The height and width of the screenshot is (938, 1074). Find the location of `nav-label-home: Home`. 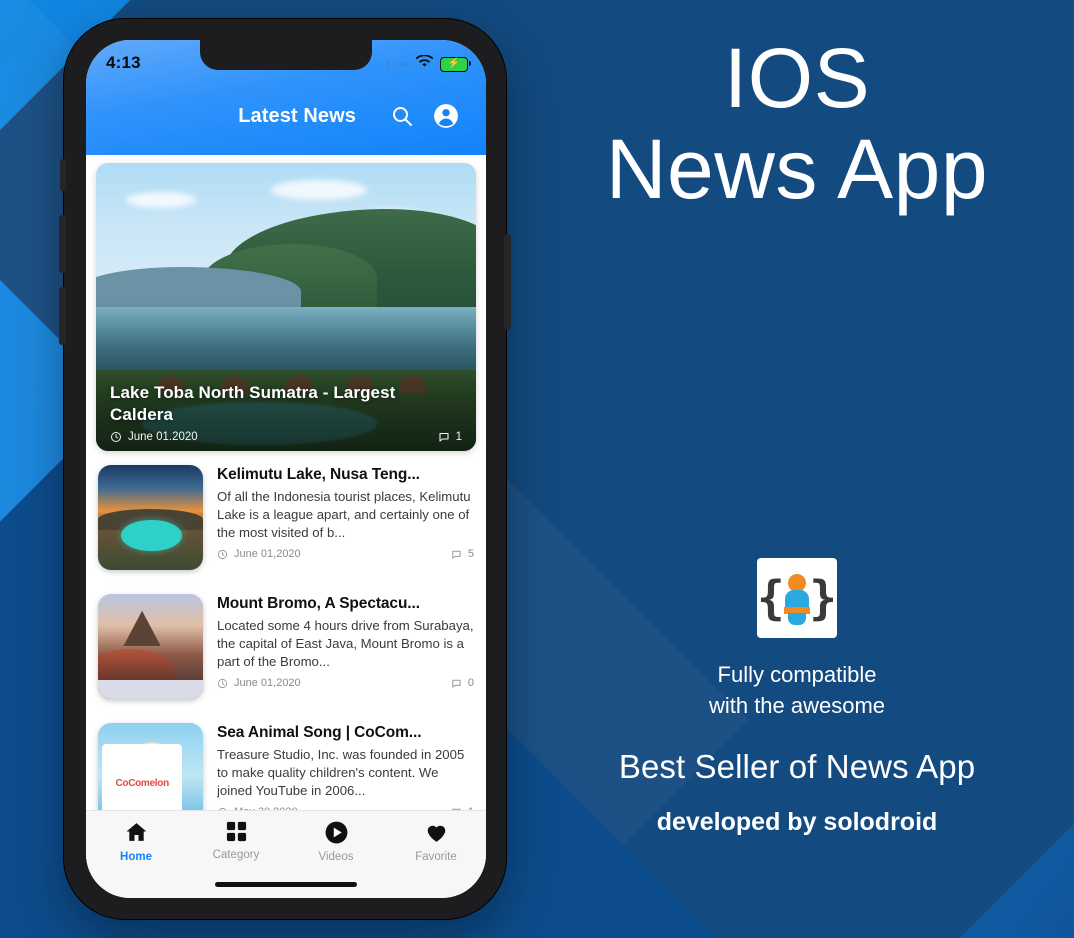

nav-label-home: Home is located at coordinates (136, 857).